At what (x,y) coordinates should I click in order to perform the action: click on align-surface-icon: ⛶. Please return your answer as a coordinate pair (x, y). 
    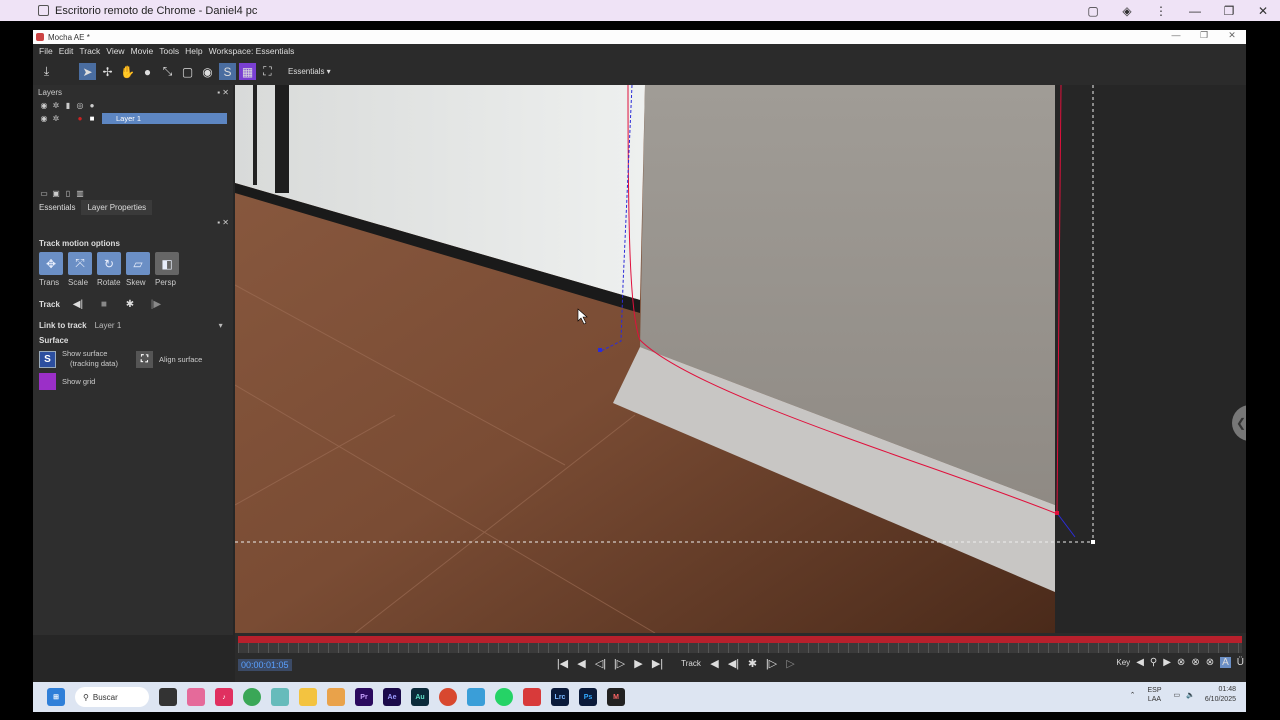
    Looking at the image, I should click on (144, 359).